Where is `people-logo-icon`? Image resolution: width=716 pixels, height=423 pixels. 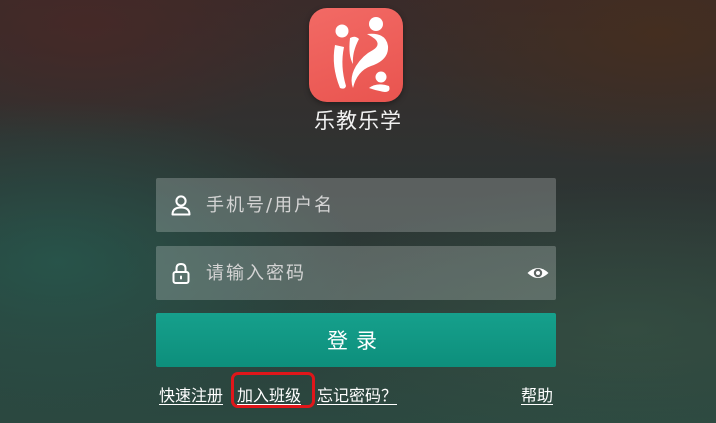 people-logo-icon is located at coordinates (361, 54).